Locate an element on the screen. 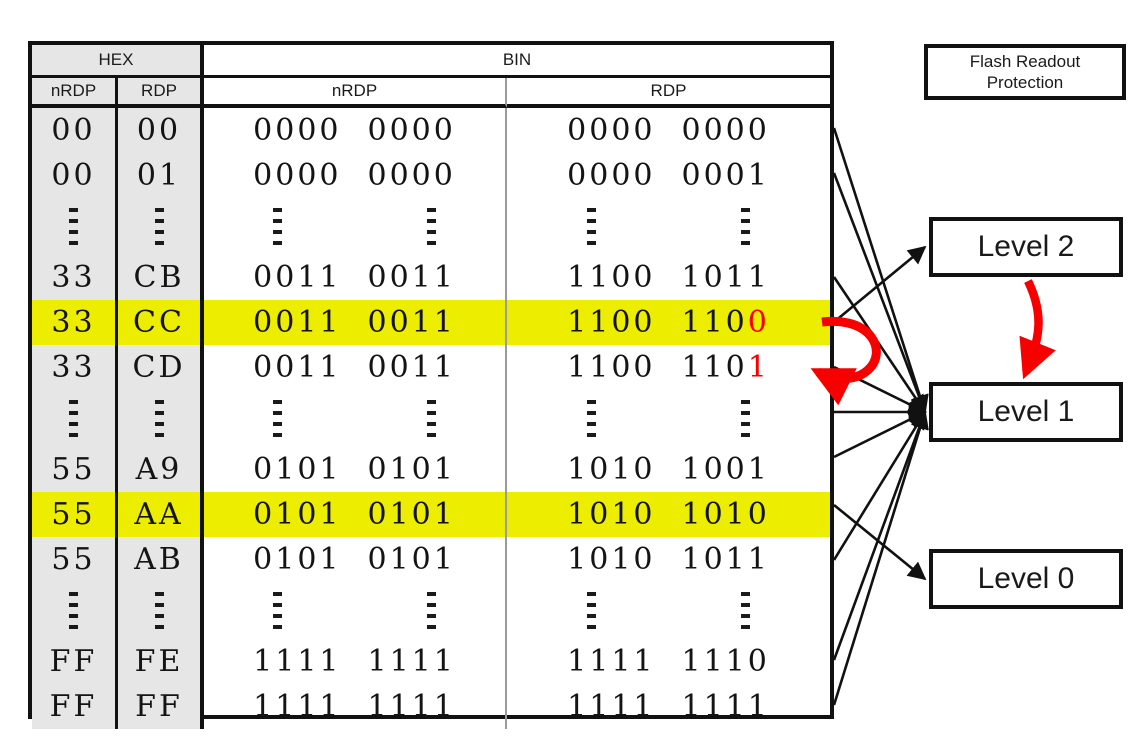 The image size is (1136, 743). bin-nibble-low-text: 1001 is located at coordinates (725, 469).